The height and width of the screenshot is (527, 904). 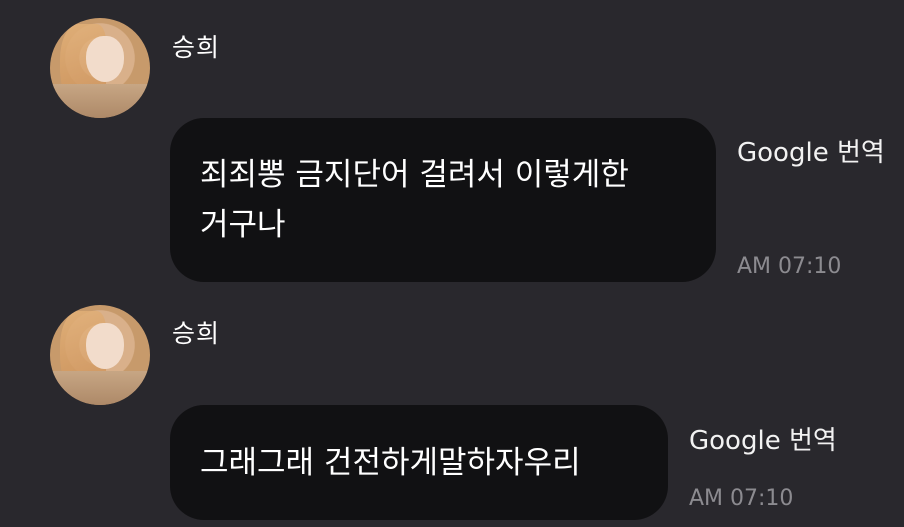 I want to click on message-line: 거구나, so click(x=243, y=225).